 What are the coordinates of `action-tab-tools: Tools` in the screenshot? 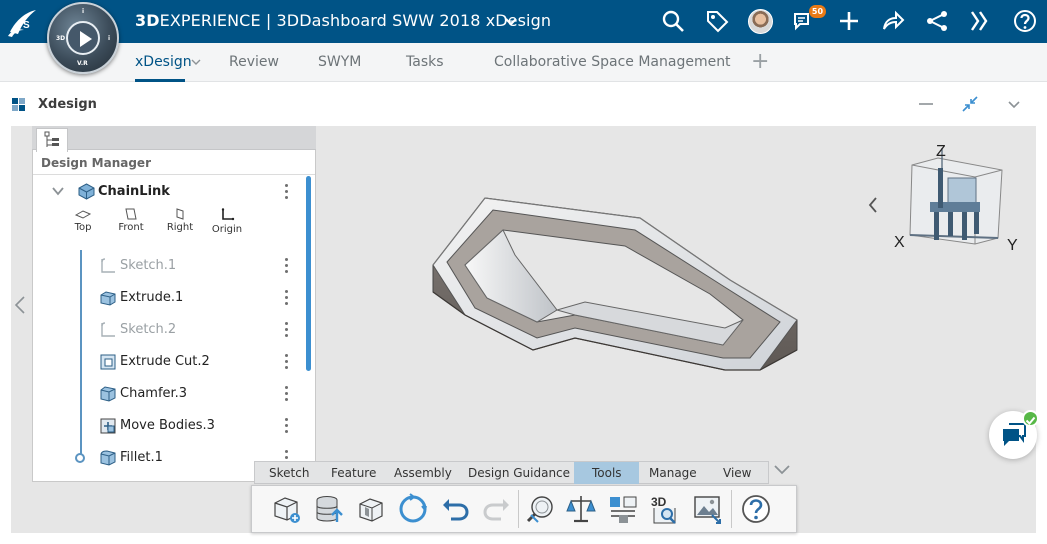 It's located at (607, 473).